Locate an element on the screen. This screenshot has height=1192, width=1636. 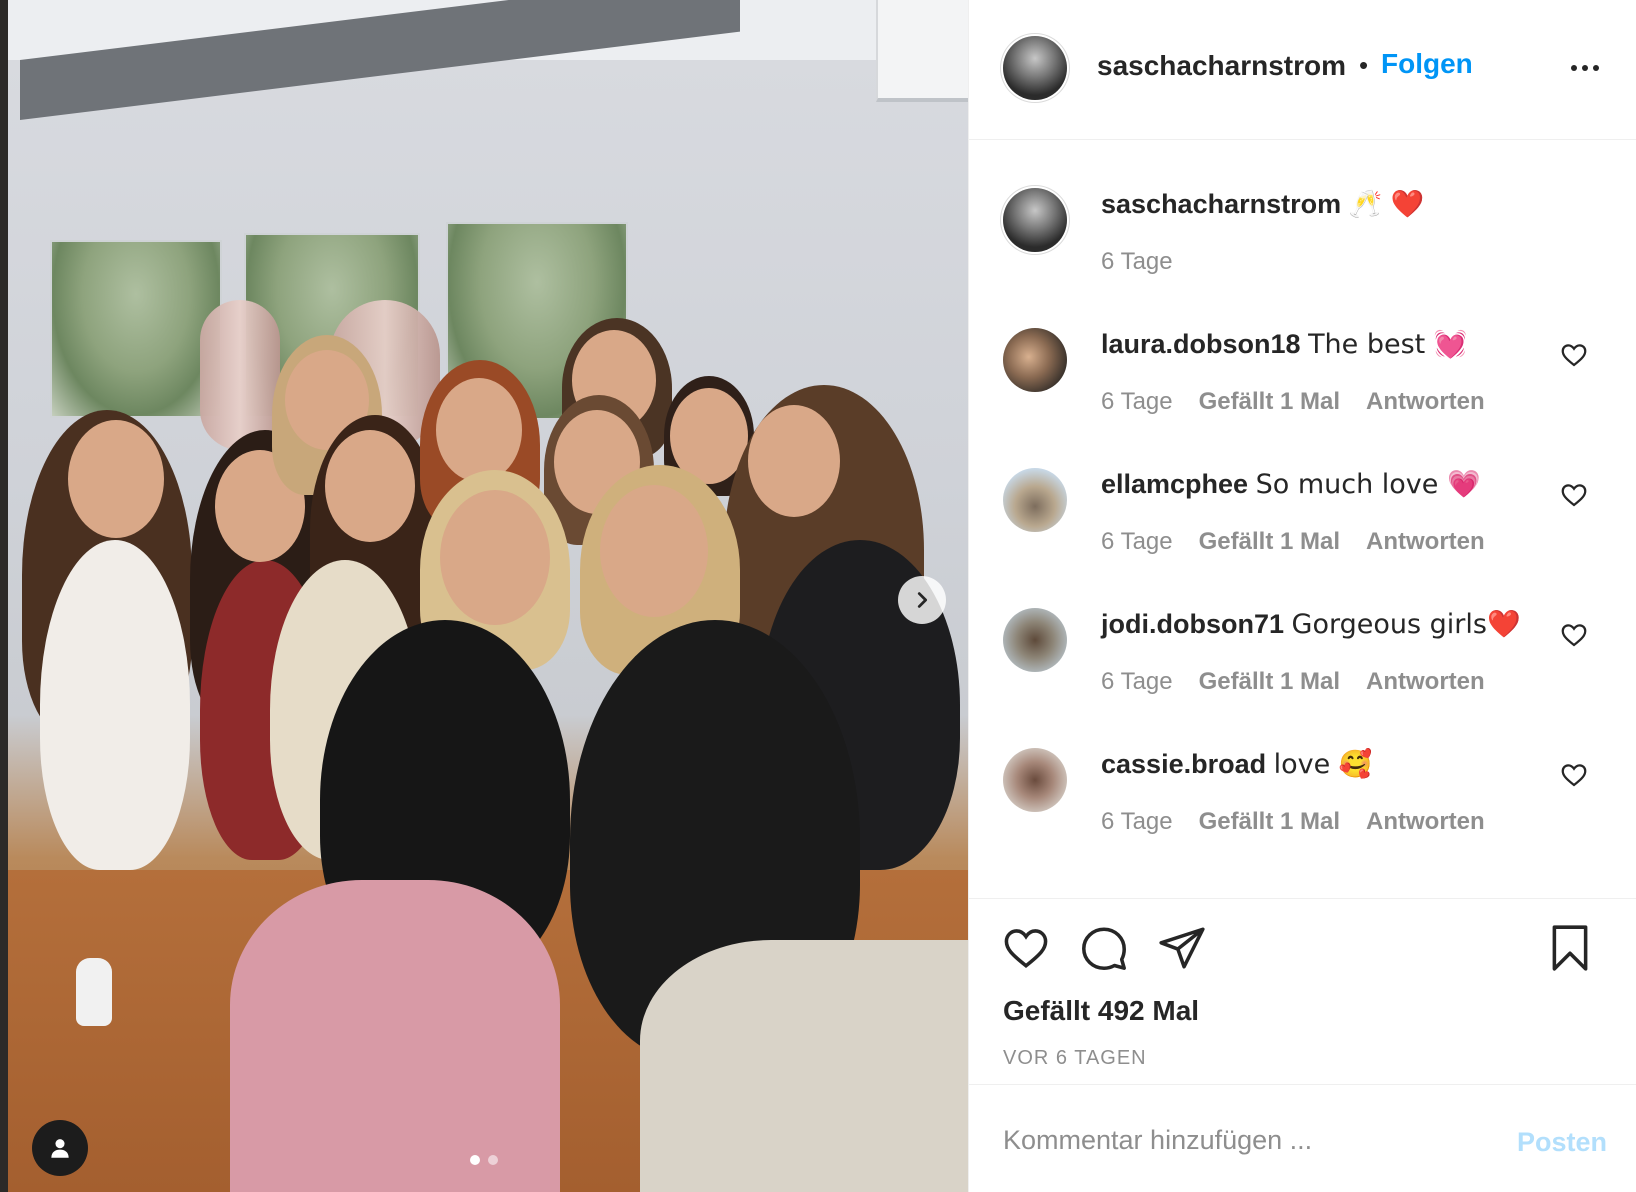
tagged-users-button is located at coordinates (60, 1148).